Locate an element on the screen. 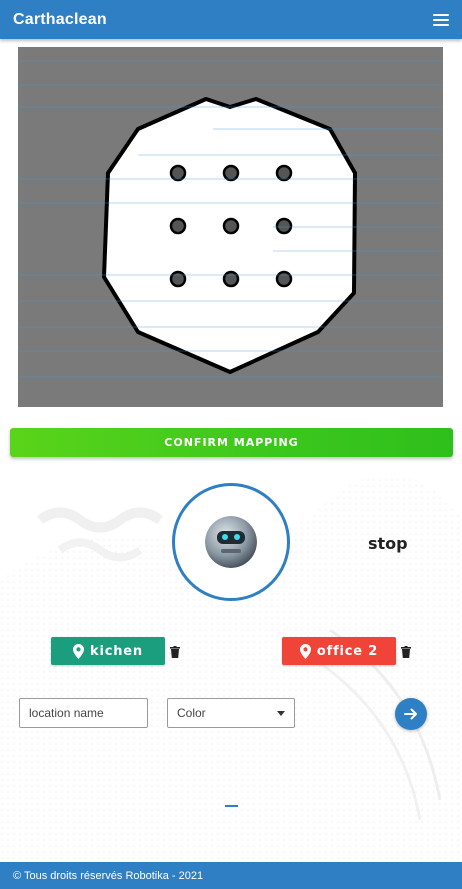 This screenshot has width=462, height=889. top-app-bar: Carthaclean is located at coordinates (231, 19).